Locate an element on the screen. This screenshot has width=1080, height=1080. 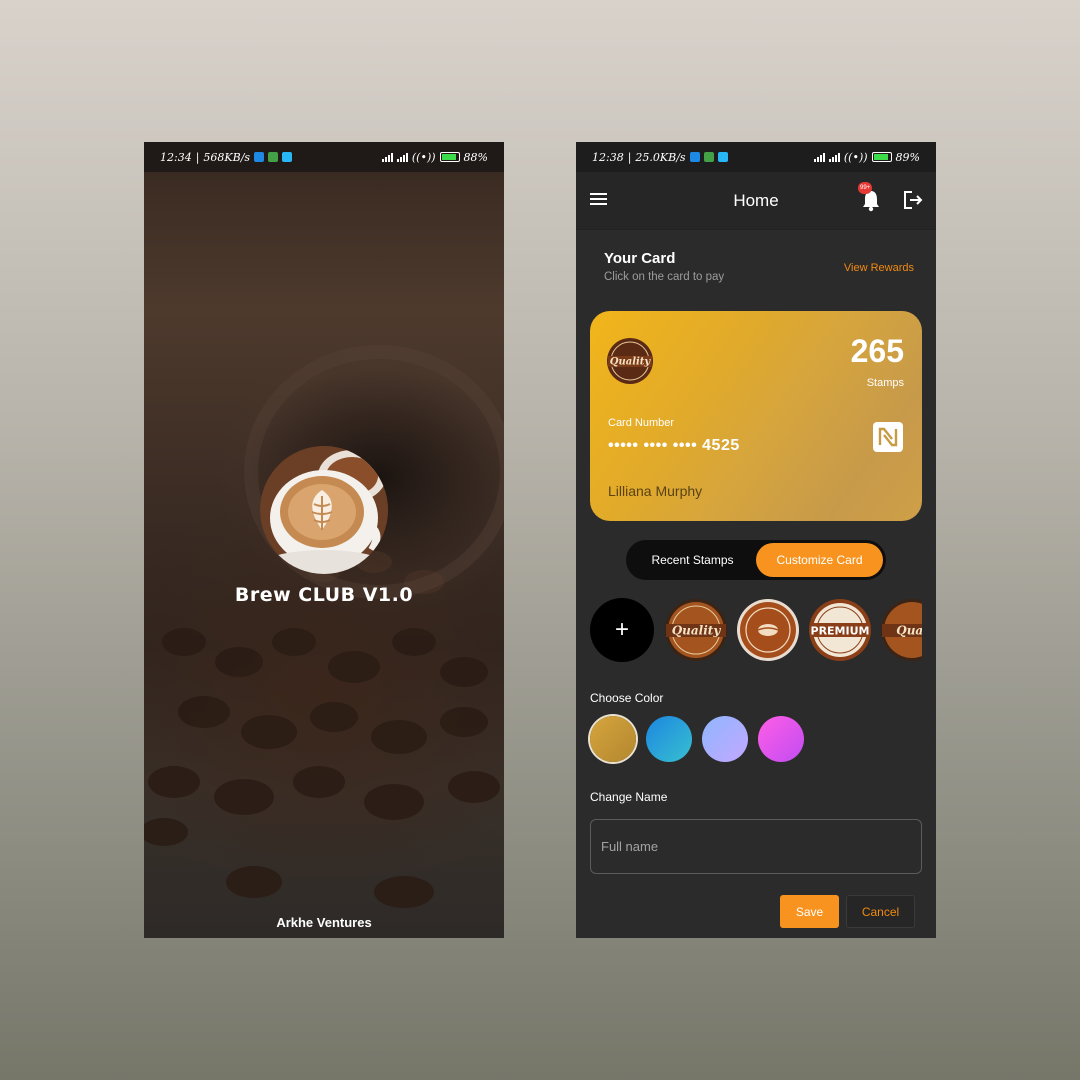
change-name-label: Change Name is located at coordinates (629, 797).